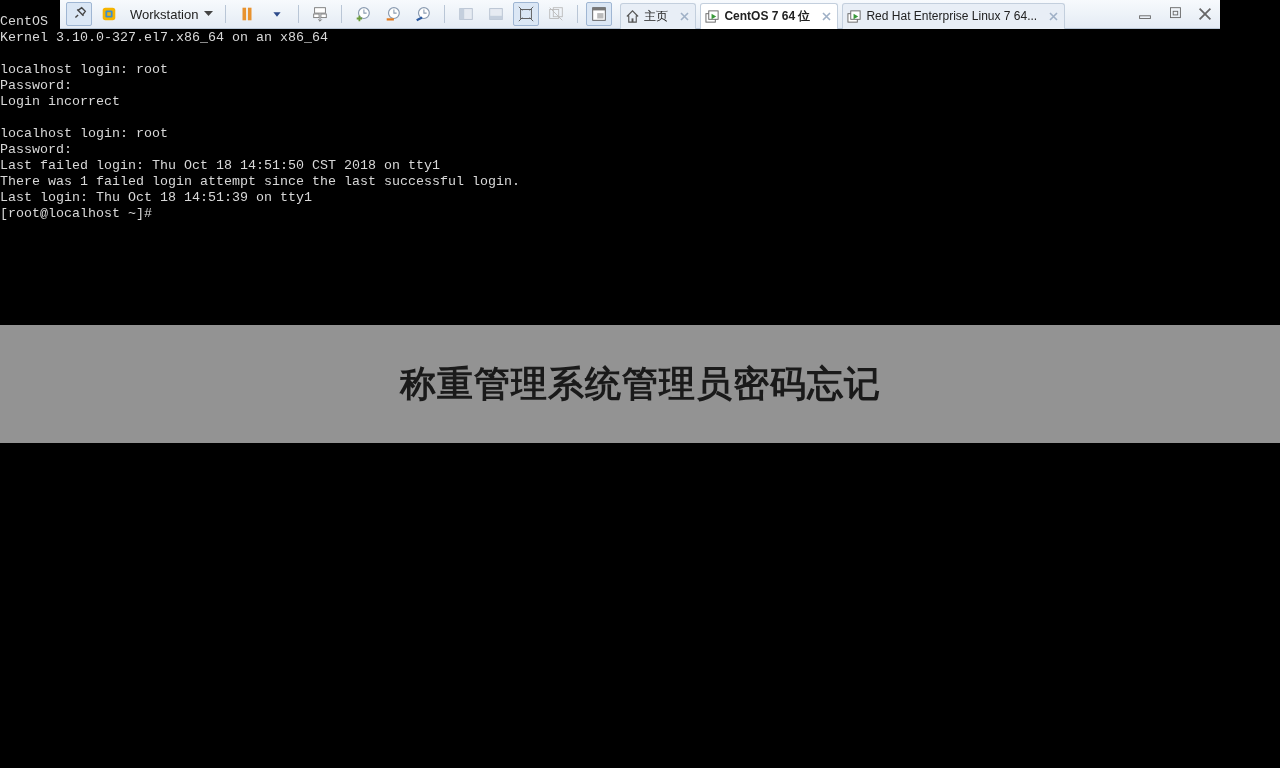 This screenshot has height=768, width=1280. What do you see at coordinates (209, 14) in the screenshot?
I see `caret-icon` at bounding box center [209, 14].